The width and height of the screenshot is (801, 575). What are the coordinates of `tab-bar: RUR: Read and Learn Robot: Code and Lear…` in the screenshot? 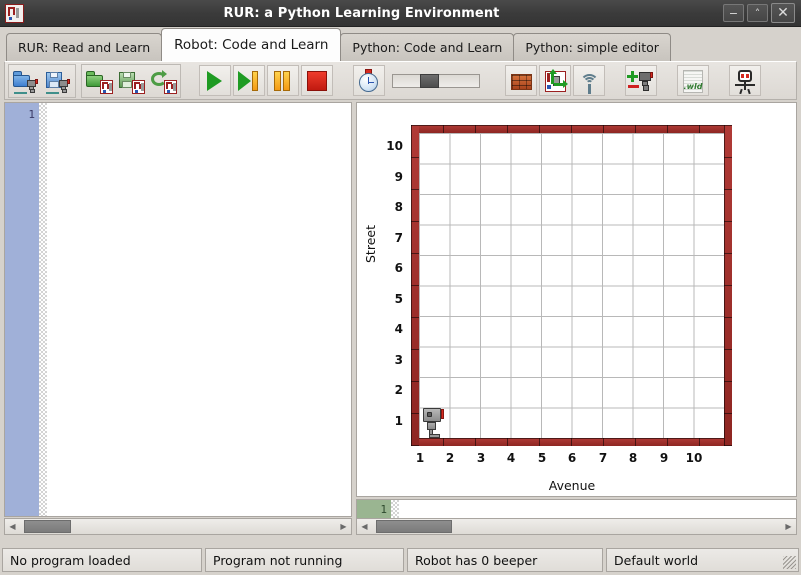 It's located at (400, 44).